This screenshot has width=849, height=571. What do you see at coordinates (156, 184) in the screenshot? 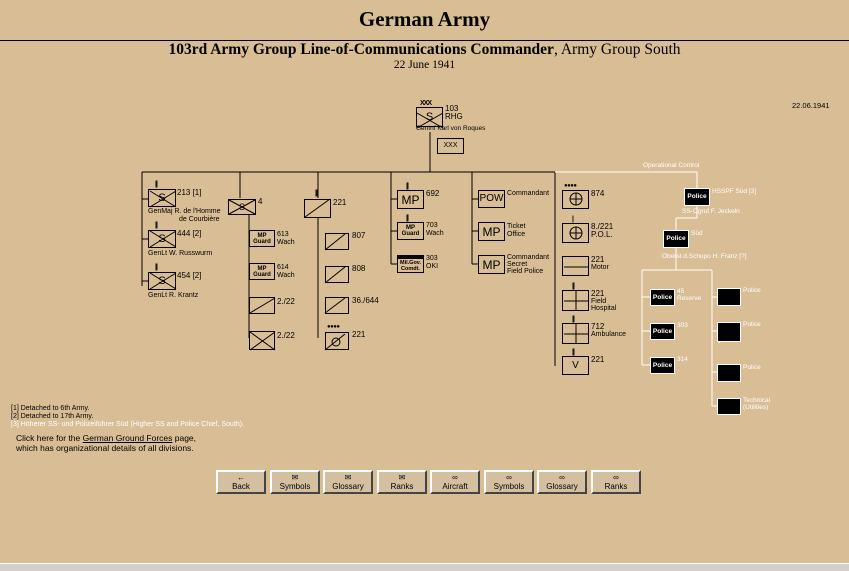
I see `col1-echelon: ||` at bounding box center [156, 184].